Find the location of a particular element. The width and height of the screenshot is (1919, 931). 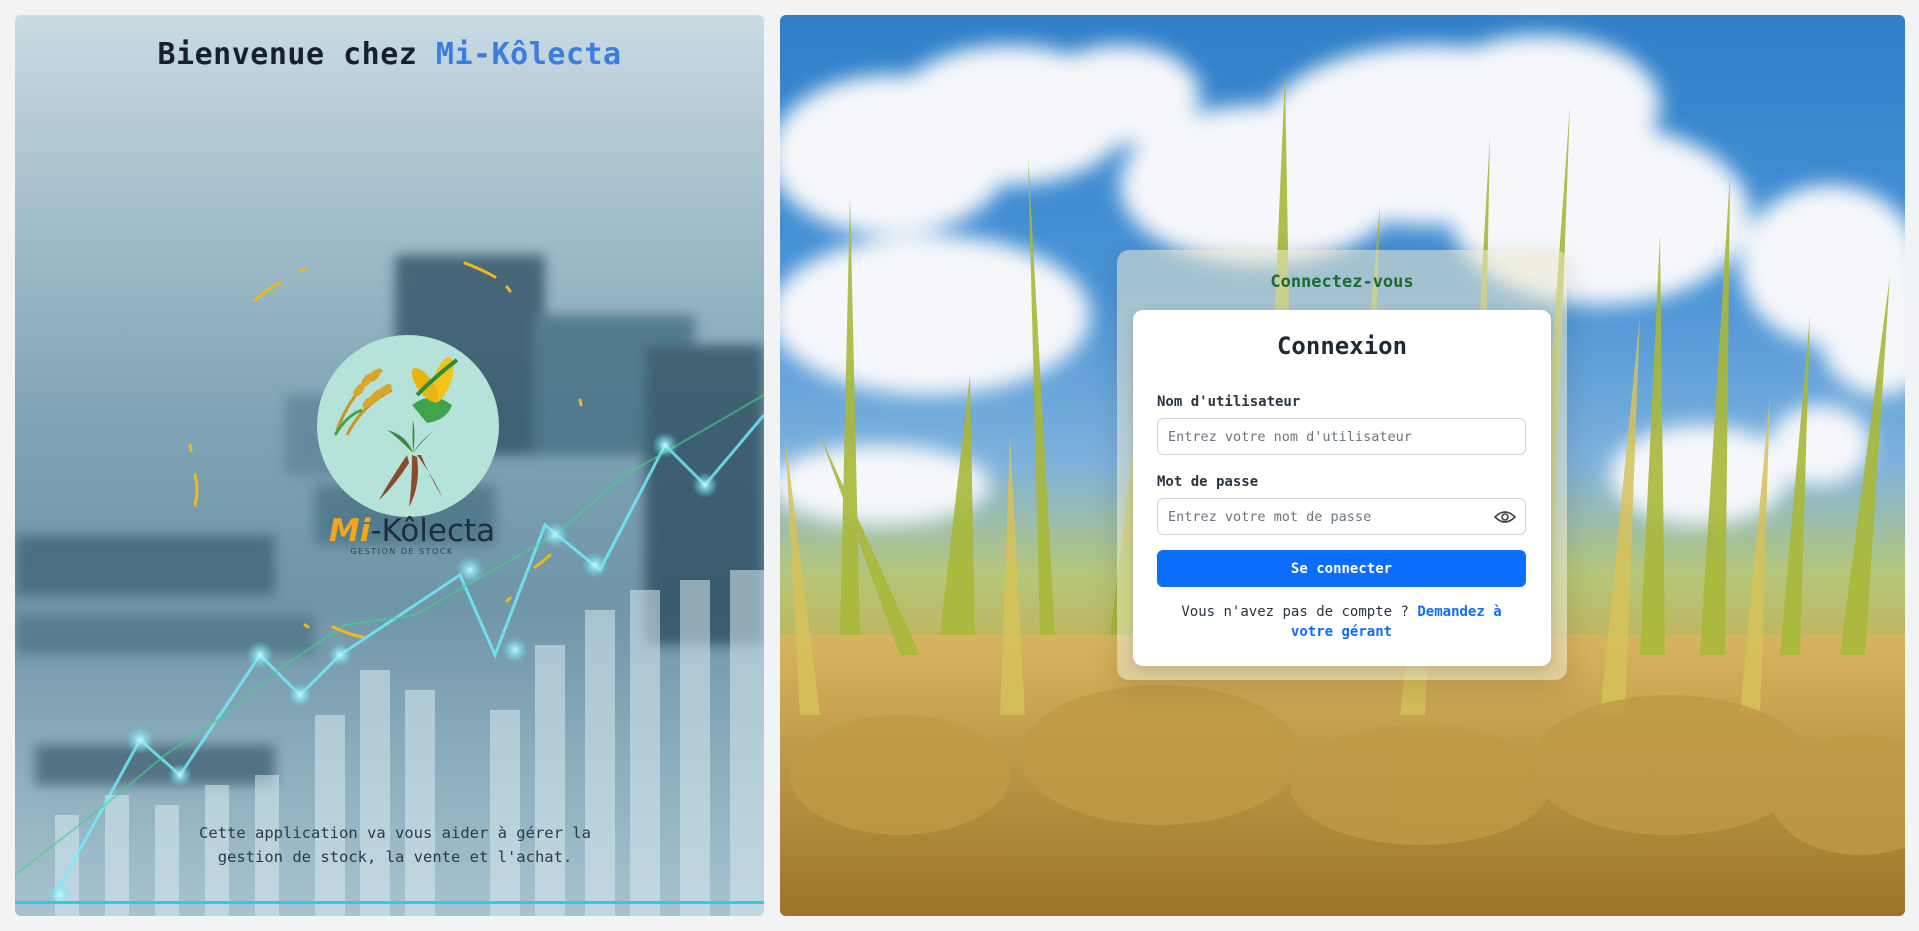

password-input is located at coordinates (1341, 516).